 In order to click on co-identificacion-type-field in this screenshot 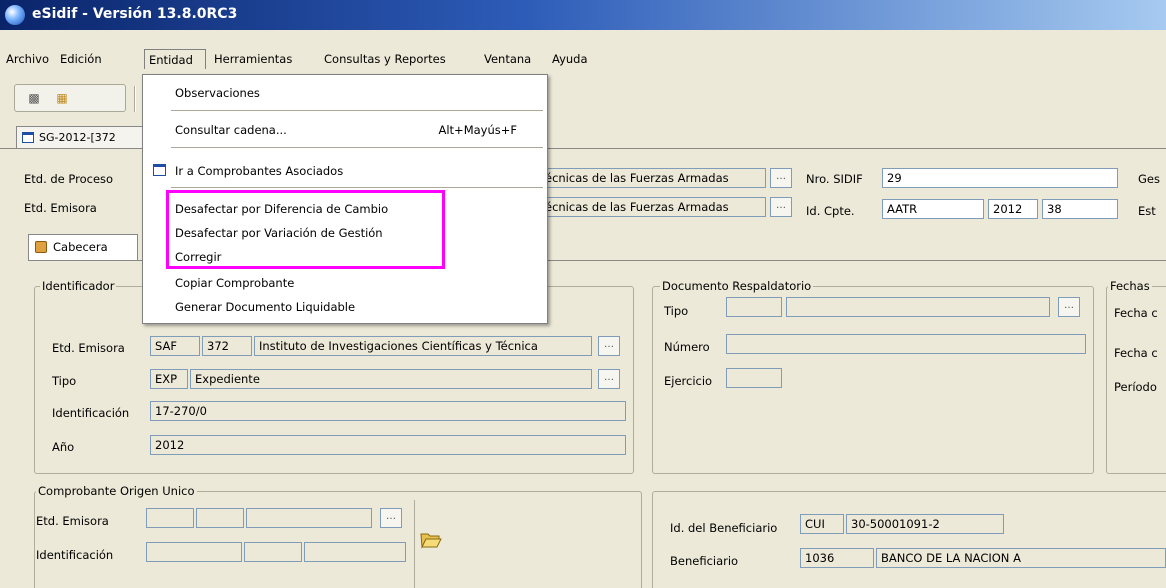, I will do `click(194, 552)`.